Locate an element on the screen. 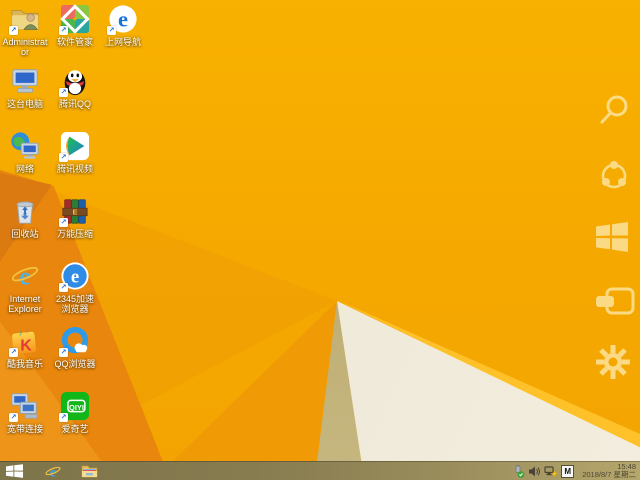 The image size is (640, 480). desktop-icon-label: Internet Explorer is located at coordinates (25, 304).